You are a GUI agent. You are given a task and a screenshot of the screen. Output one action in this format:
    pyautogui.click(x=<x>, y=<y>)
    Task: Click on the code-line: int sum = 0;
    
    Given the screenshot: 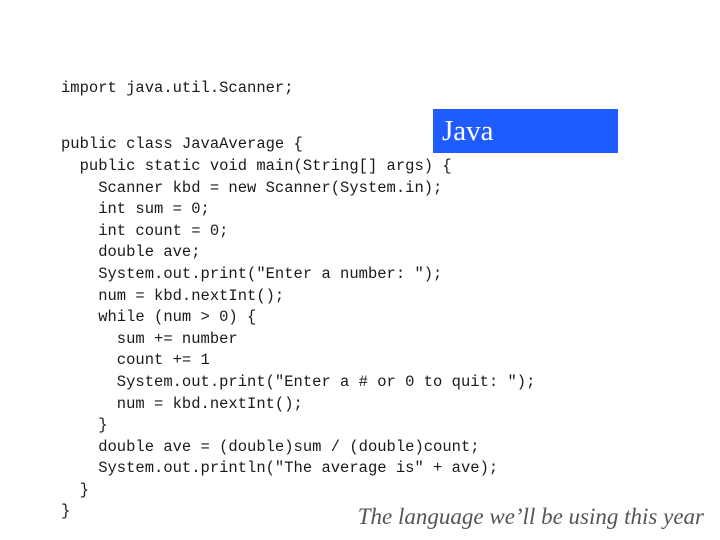 What is the action you would take?
    pyautogui.click(x=135, y=209)
    